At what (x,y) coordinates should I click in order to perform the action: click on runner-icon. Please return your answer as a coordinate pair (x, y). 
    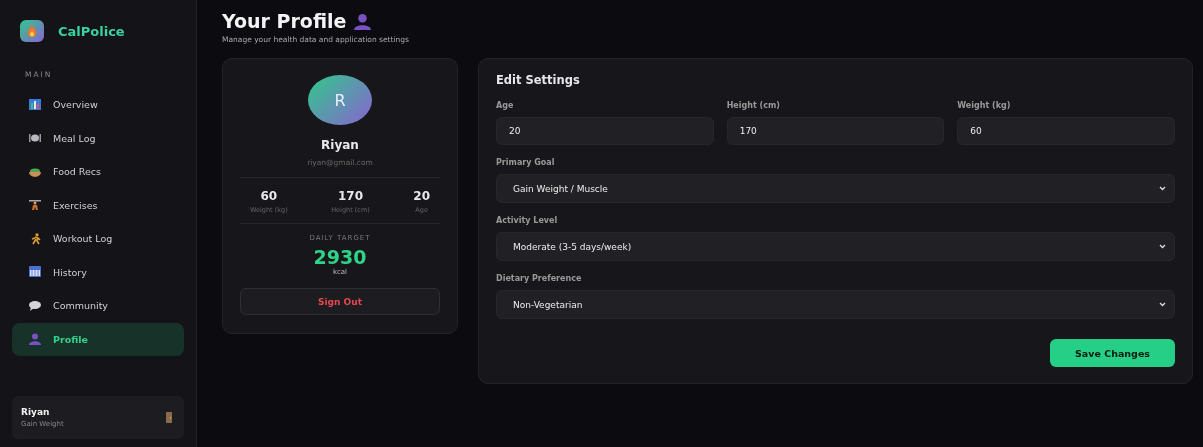
    Looking at the image, I should click on (35, 238).